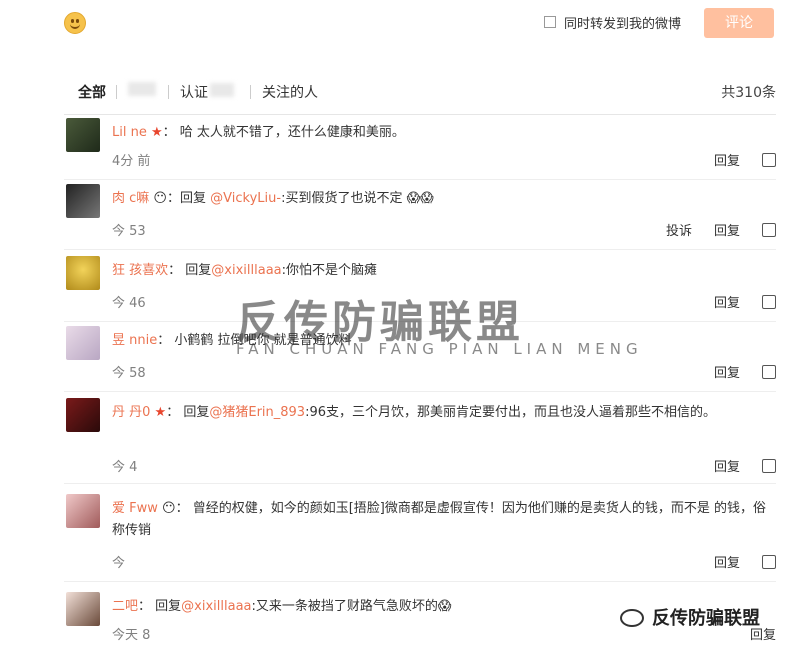 Image resolution: width=800 pixels, height=648 pixels. What do you see at coordinates (129, 132) in the screenshot?
I see `commenter-name: Lil ne` at bounding box center [129, 132].